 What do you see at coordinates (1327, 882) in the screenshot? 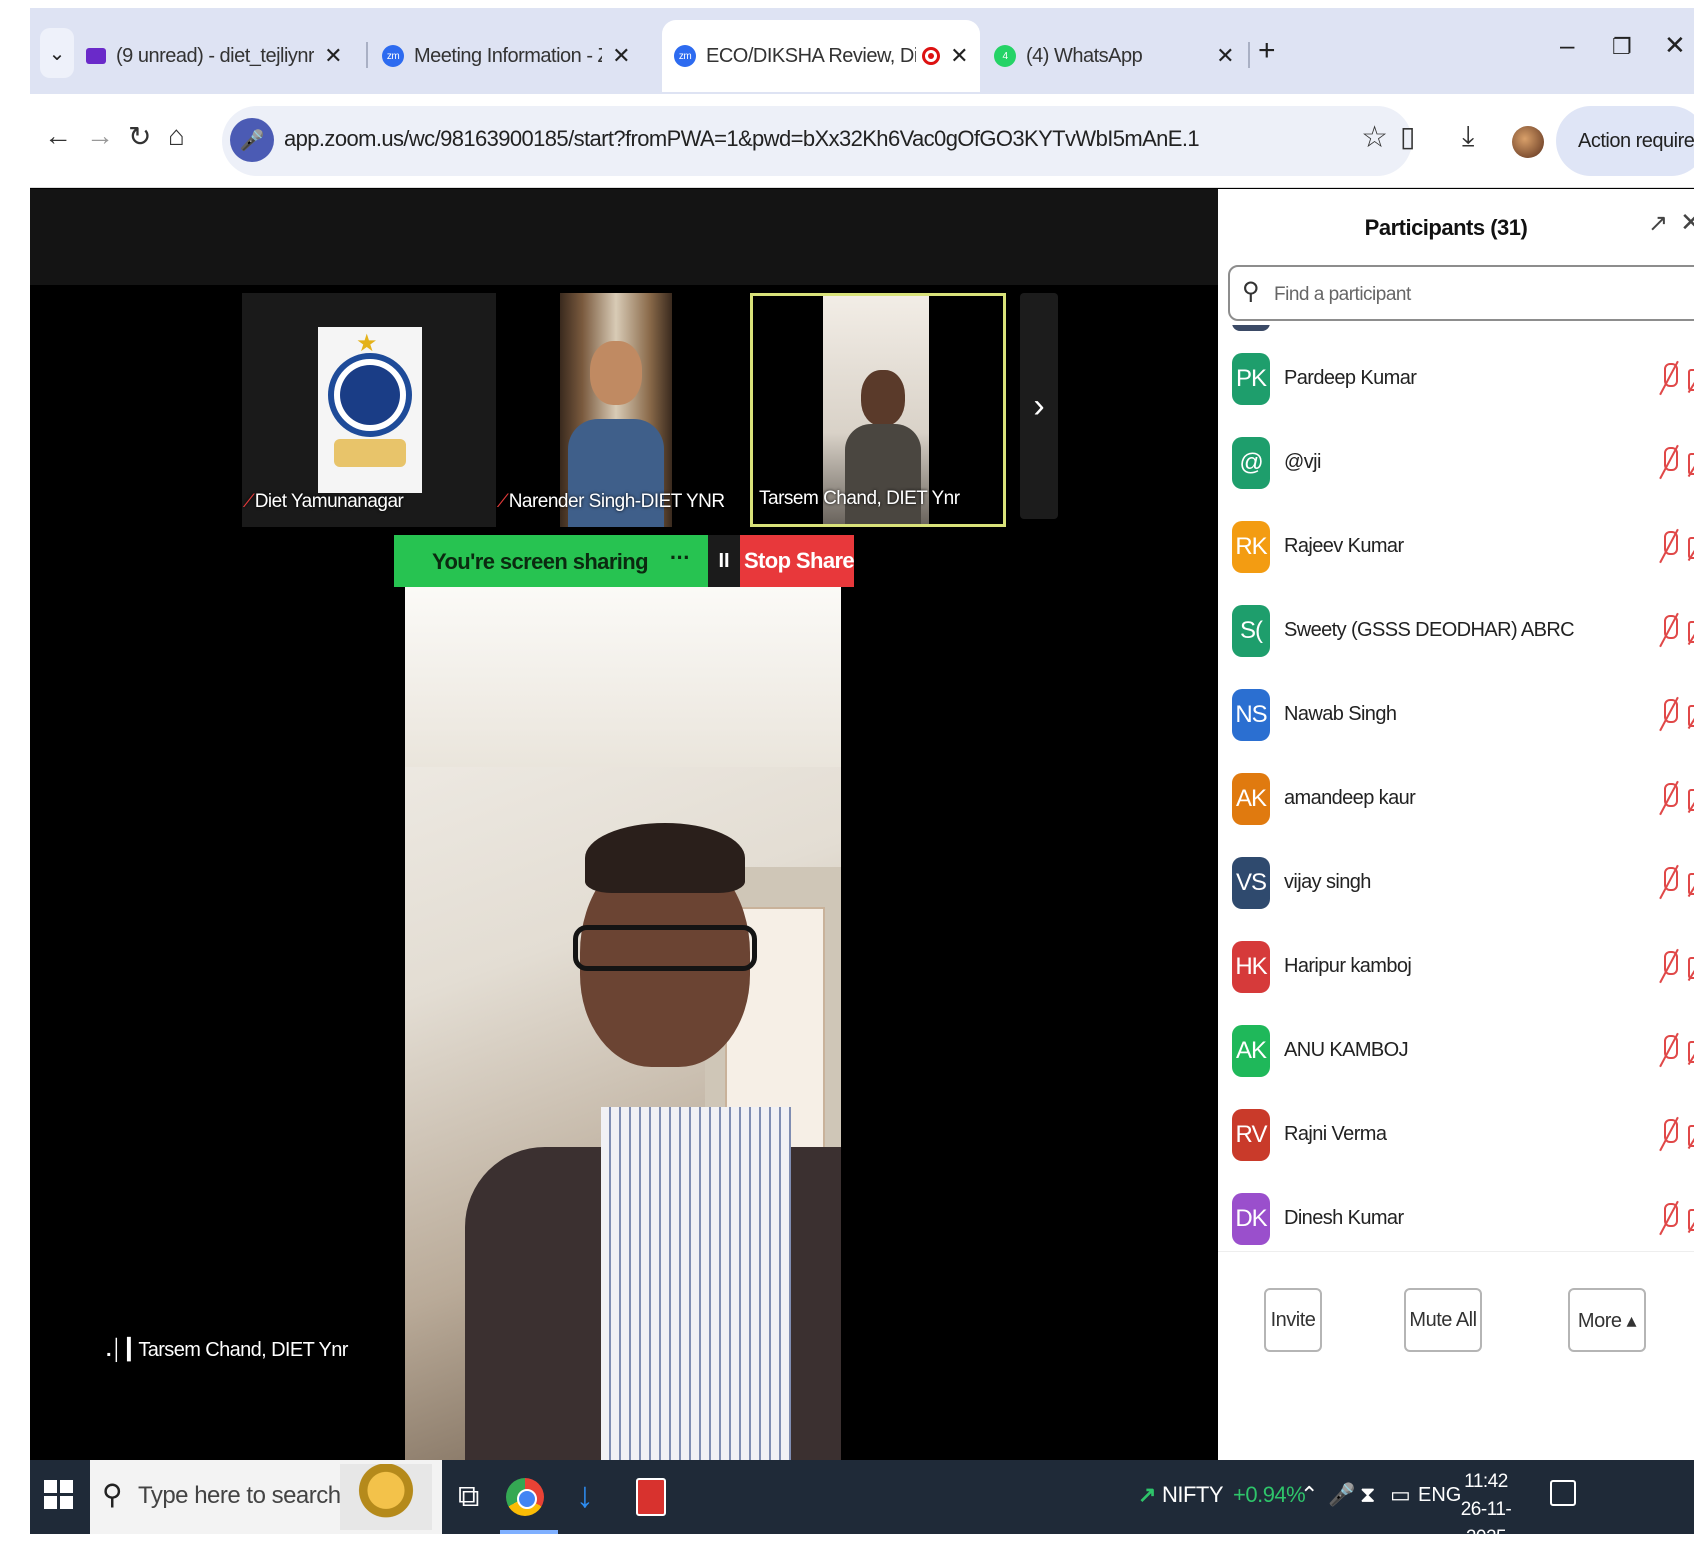
I see `participant-name: vijay singh` at bounding box center [1327, 882].